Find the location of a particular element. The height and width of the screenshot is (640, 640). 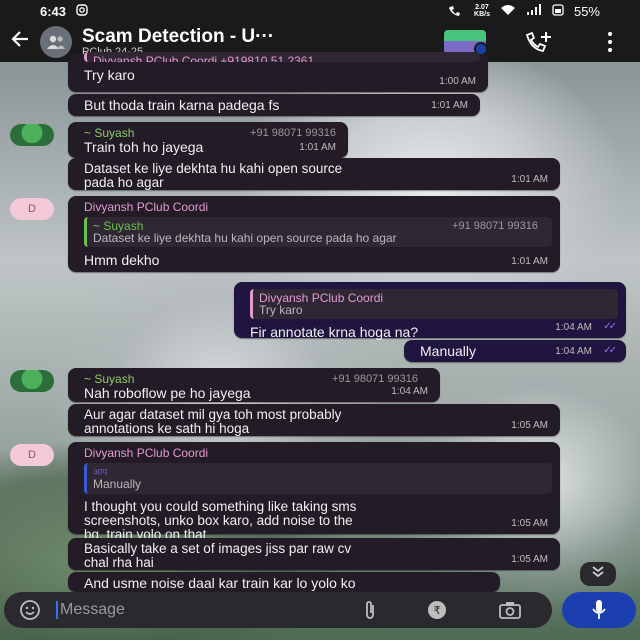

status-bar: 6:43 2.07 KB/s 55% is located at coordinates (320, 11).